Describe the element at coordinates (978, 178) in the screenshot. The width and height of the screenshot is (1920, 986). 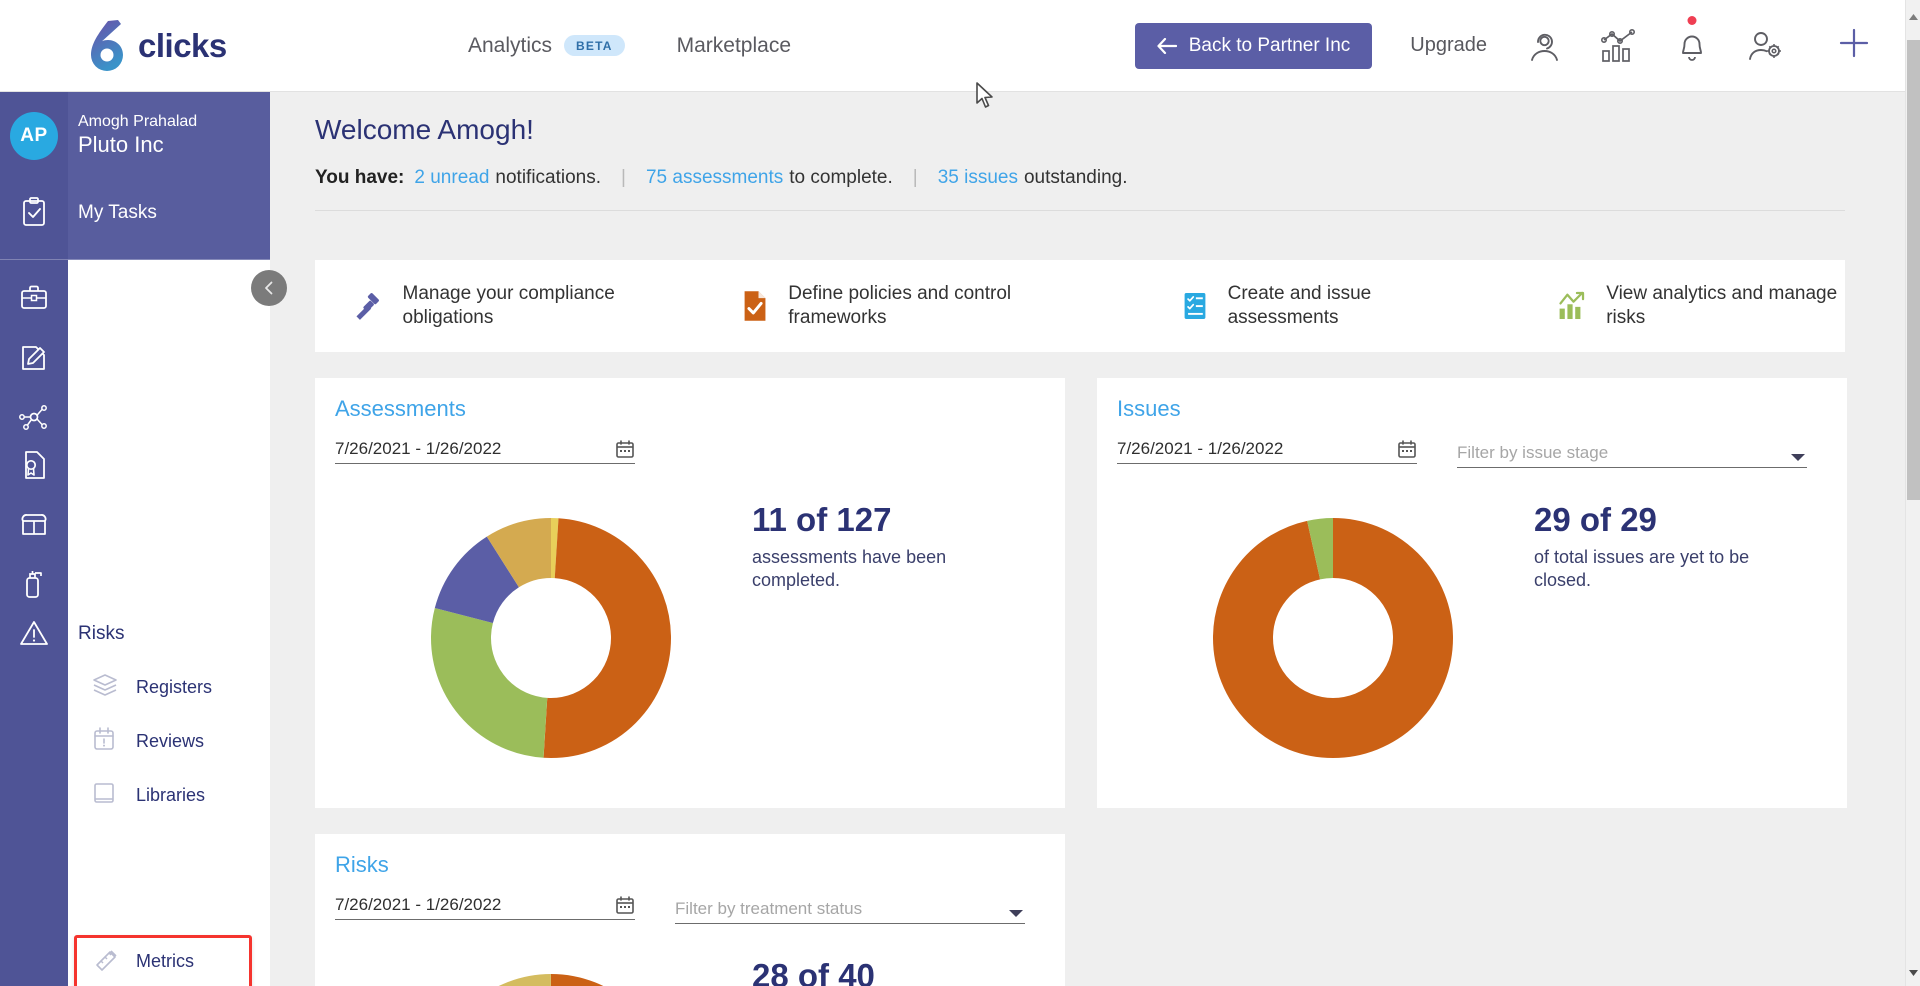
I see `status-link-issues: 35 issues` at that location.